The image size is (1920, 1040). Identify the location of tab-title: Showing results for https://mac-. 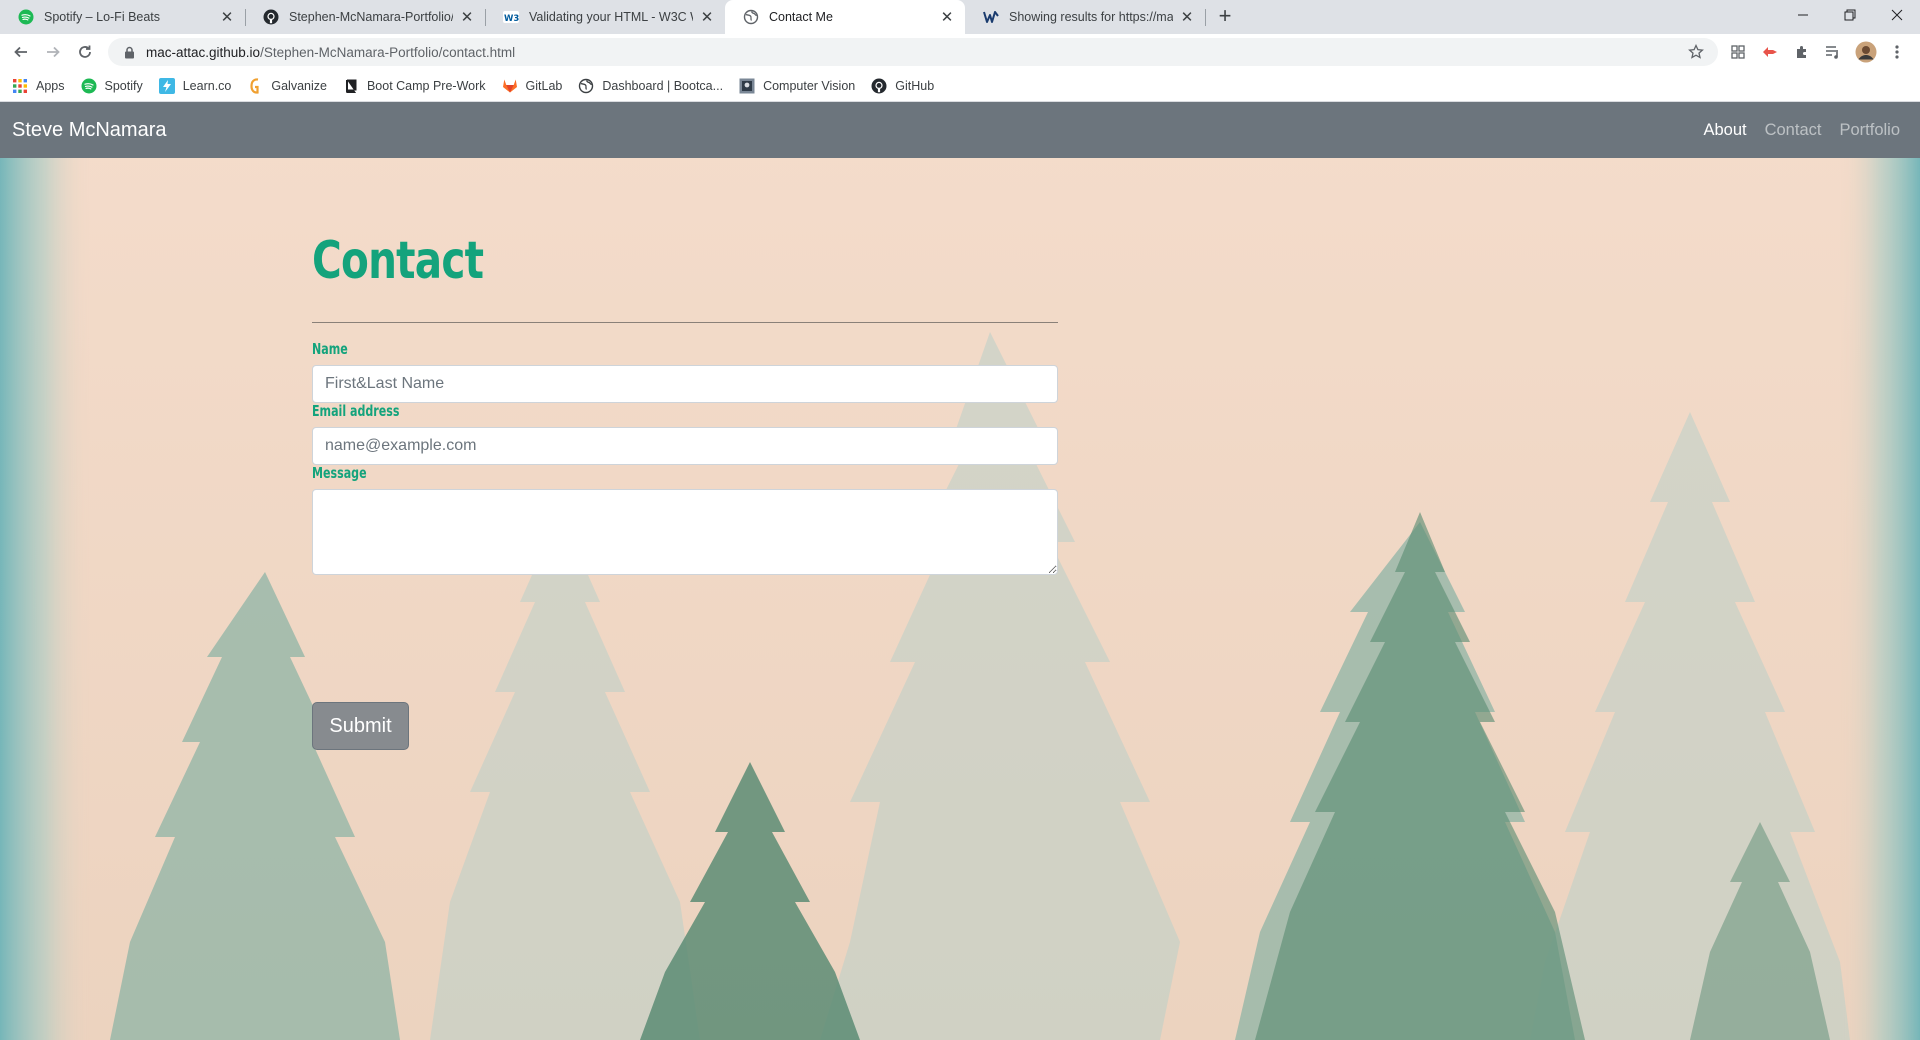
(1091, 17).